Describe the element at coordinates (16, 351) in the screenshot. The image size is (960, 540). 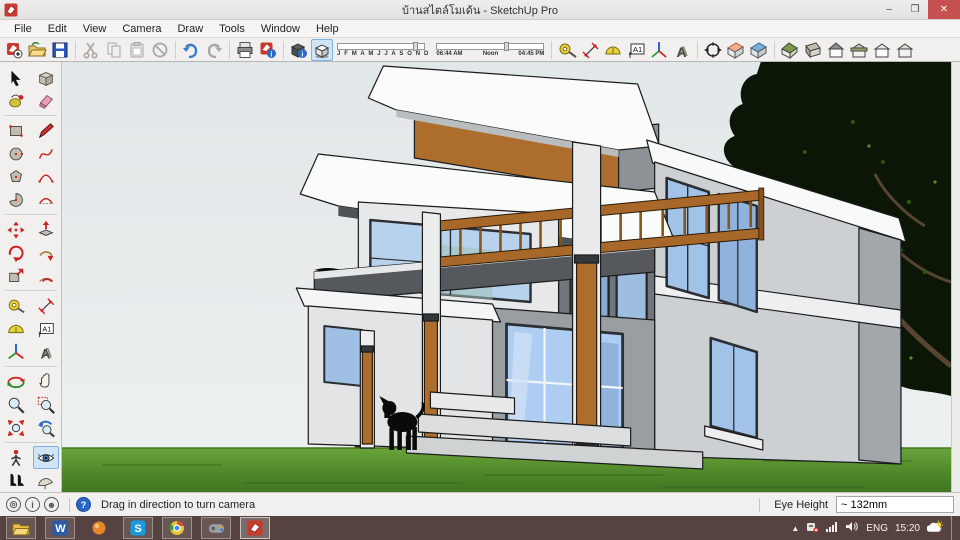
I see `axes-palette-icon` at that location.